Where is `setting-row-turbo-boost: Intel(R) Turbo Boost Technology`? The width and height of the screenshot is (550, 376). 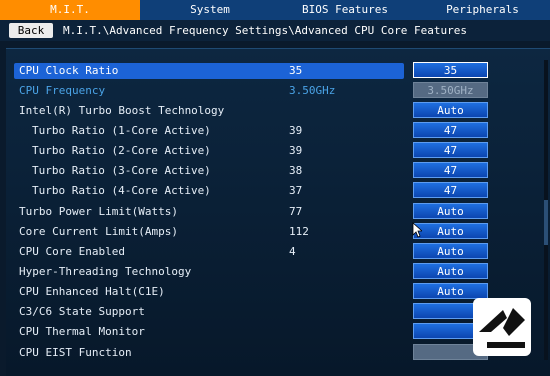 setting-row-turbo-boost: Intel(R) Turbo Boost Technology is located at coordinates (209, 111).